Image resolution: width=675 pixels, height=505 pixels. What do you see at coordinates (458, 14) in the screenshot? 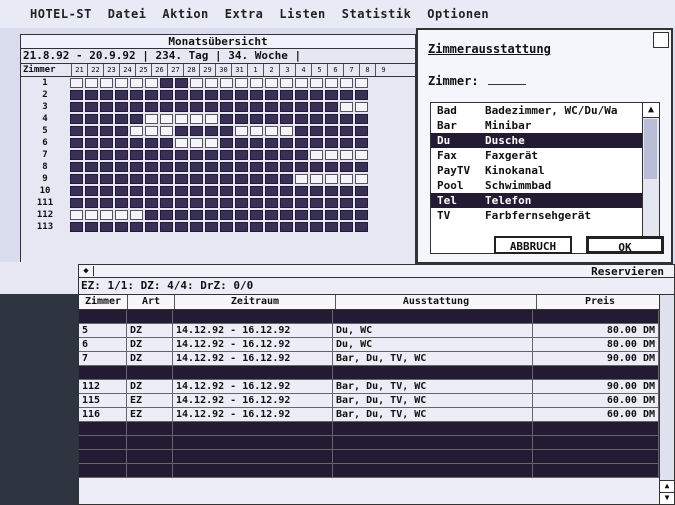
I see `menu-item-optionen: Optionen` at bounding box center [458, 14].